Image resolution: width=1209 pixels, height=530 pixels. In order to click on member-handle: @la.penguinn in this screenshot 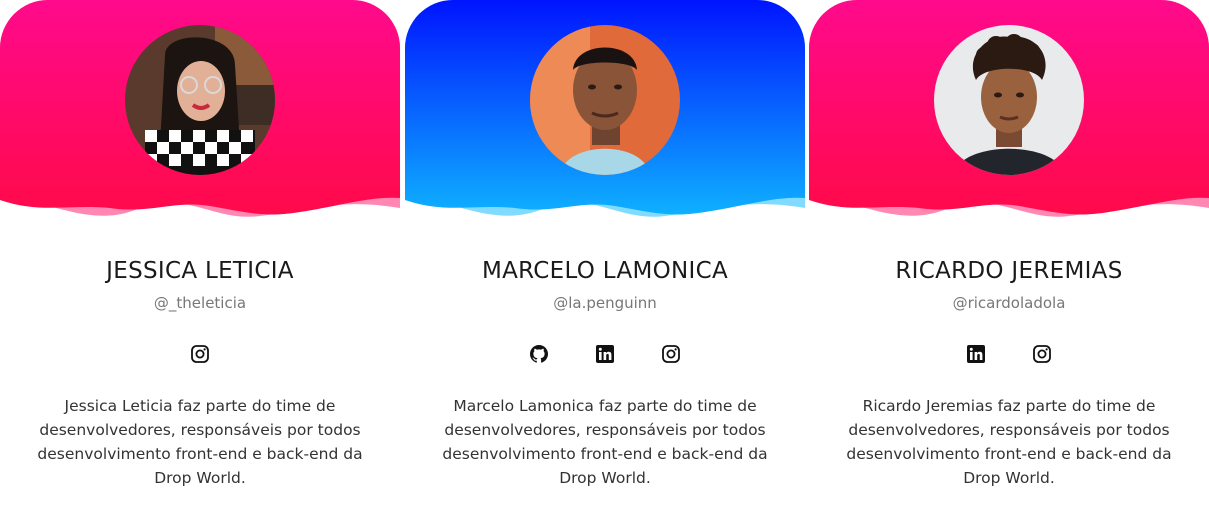, I will do `click(605, 303)`.